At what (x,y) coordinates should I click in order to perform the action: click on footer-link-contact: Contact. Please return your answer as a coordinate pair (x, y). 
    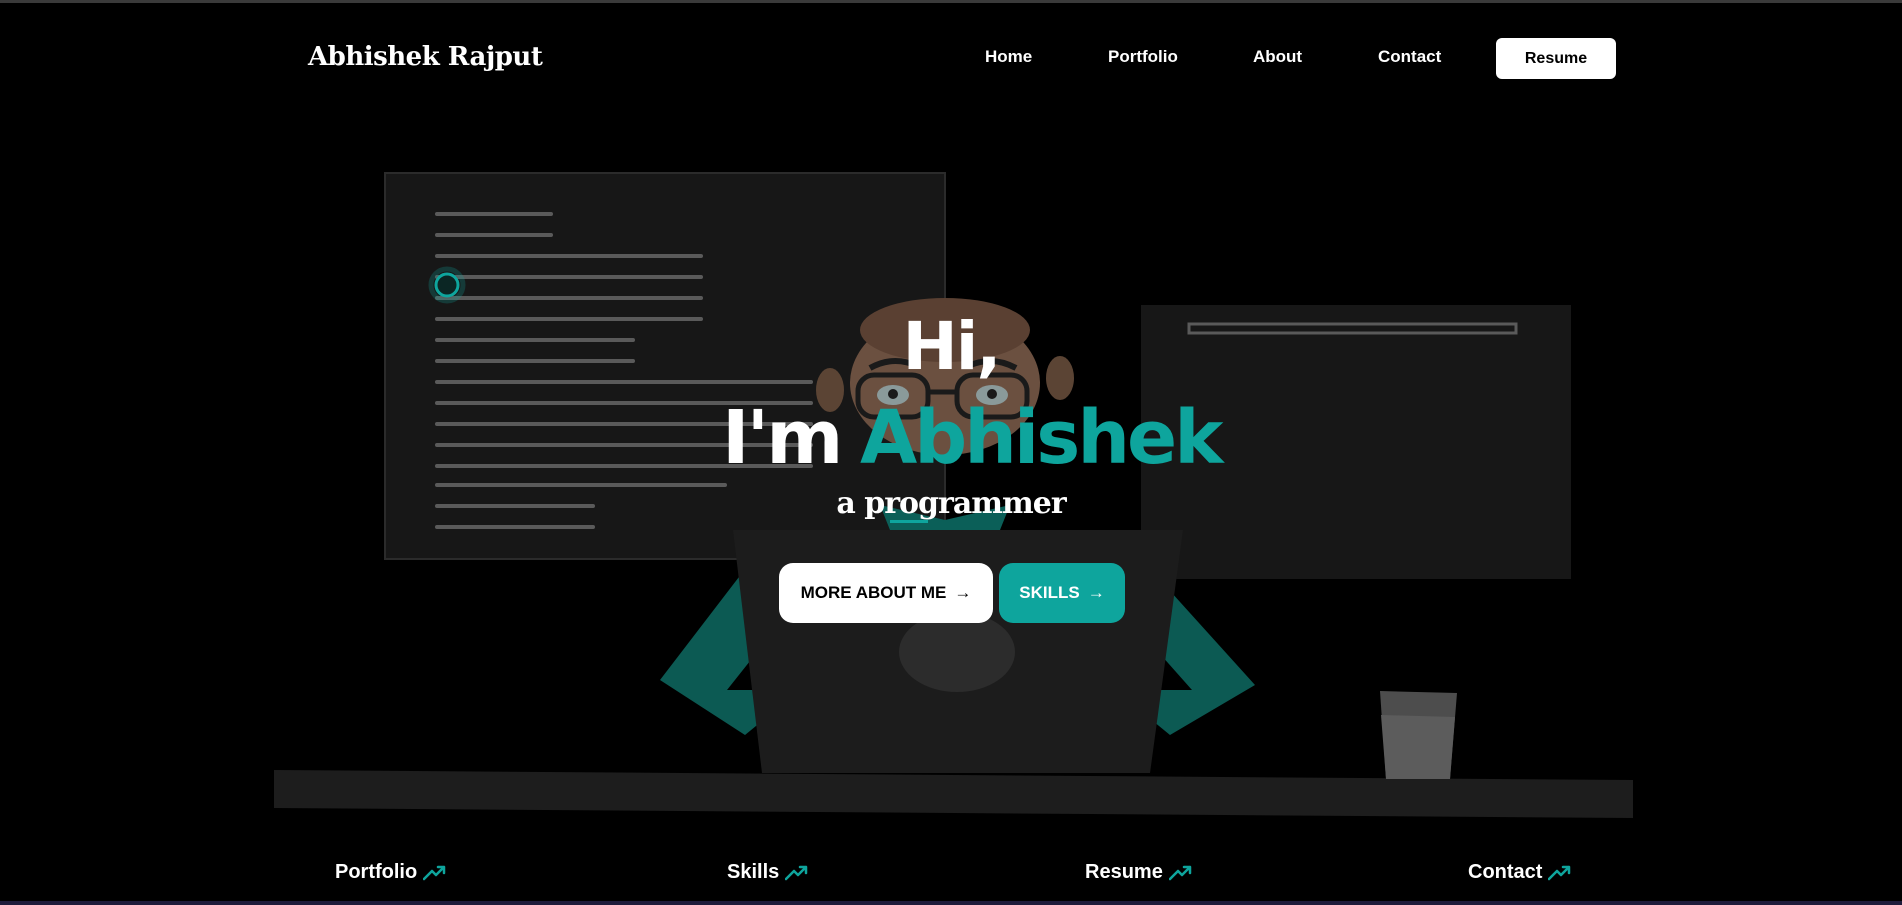
    Looking at the image, I should click on (1520, 872).